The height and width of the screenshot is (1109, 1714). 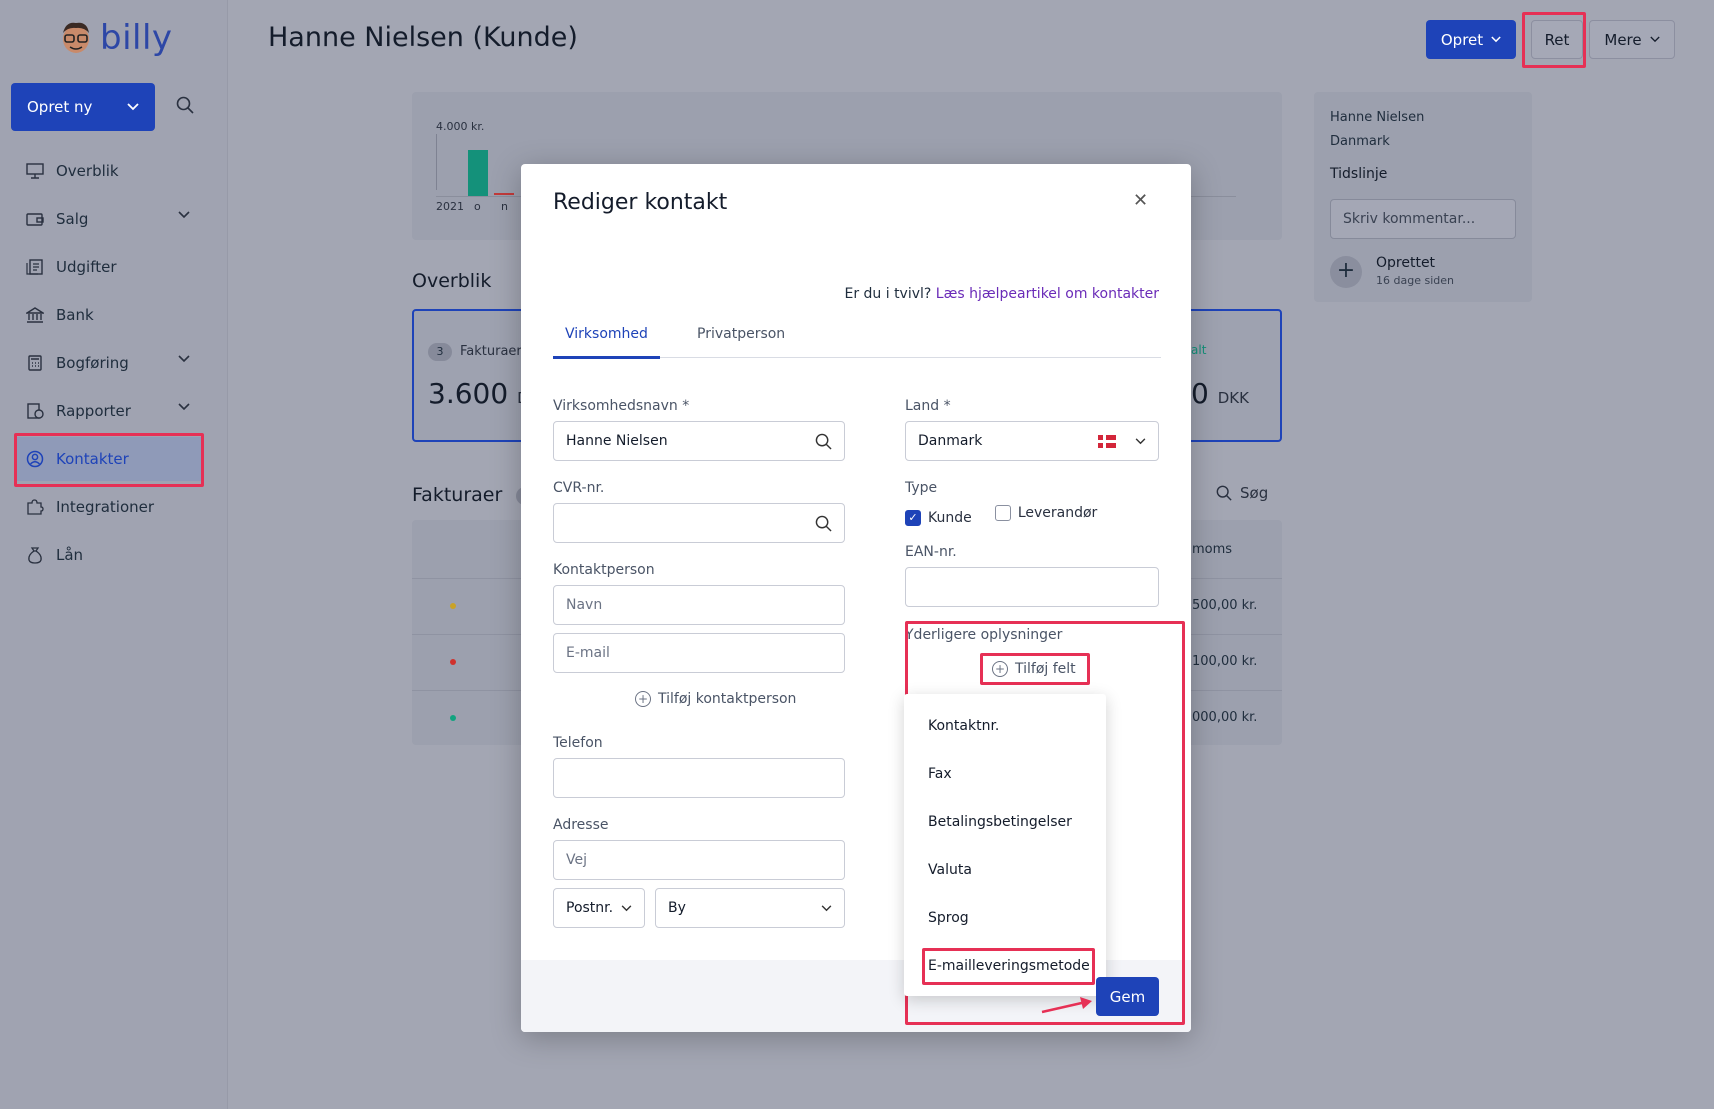 I want to click on sidebar-item-rapporter: Rapporter, so click(x=109, y=411).